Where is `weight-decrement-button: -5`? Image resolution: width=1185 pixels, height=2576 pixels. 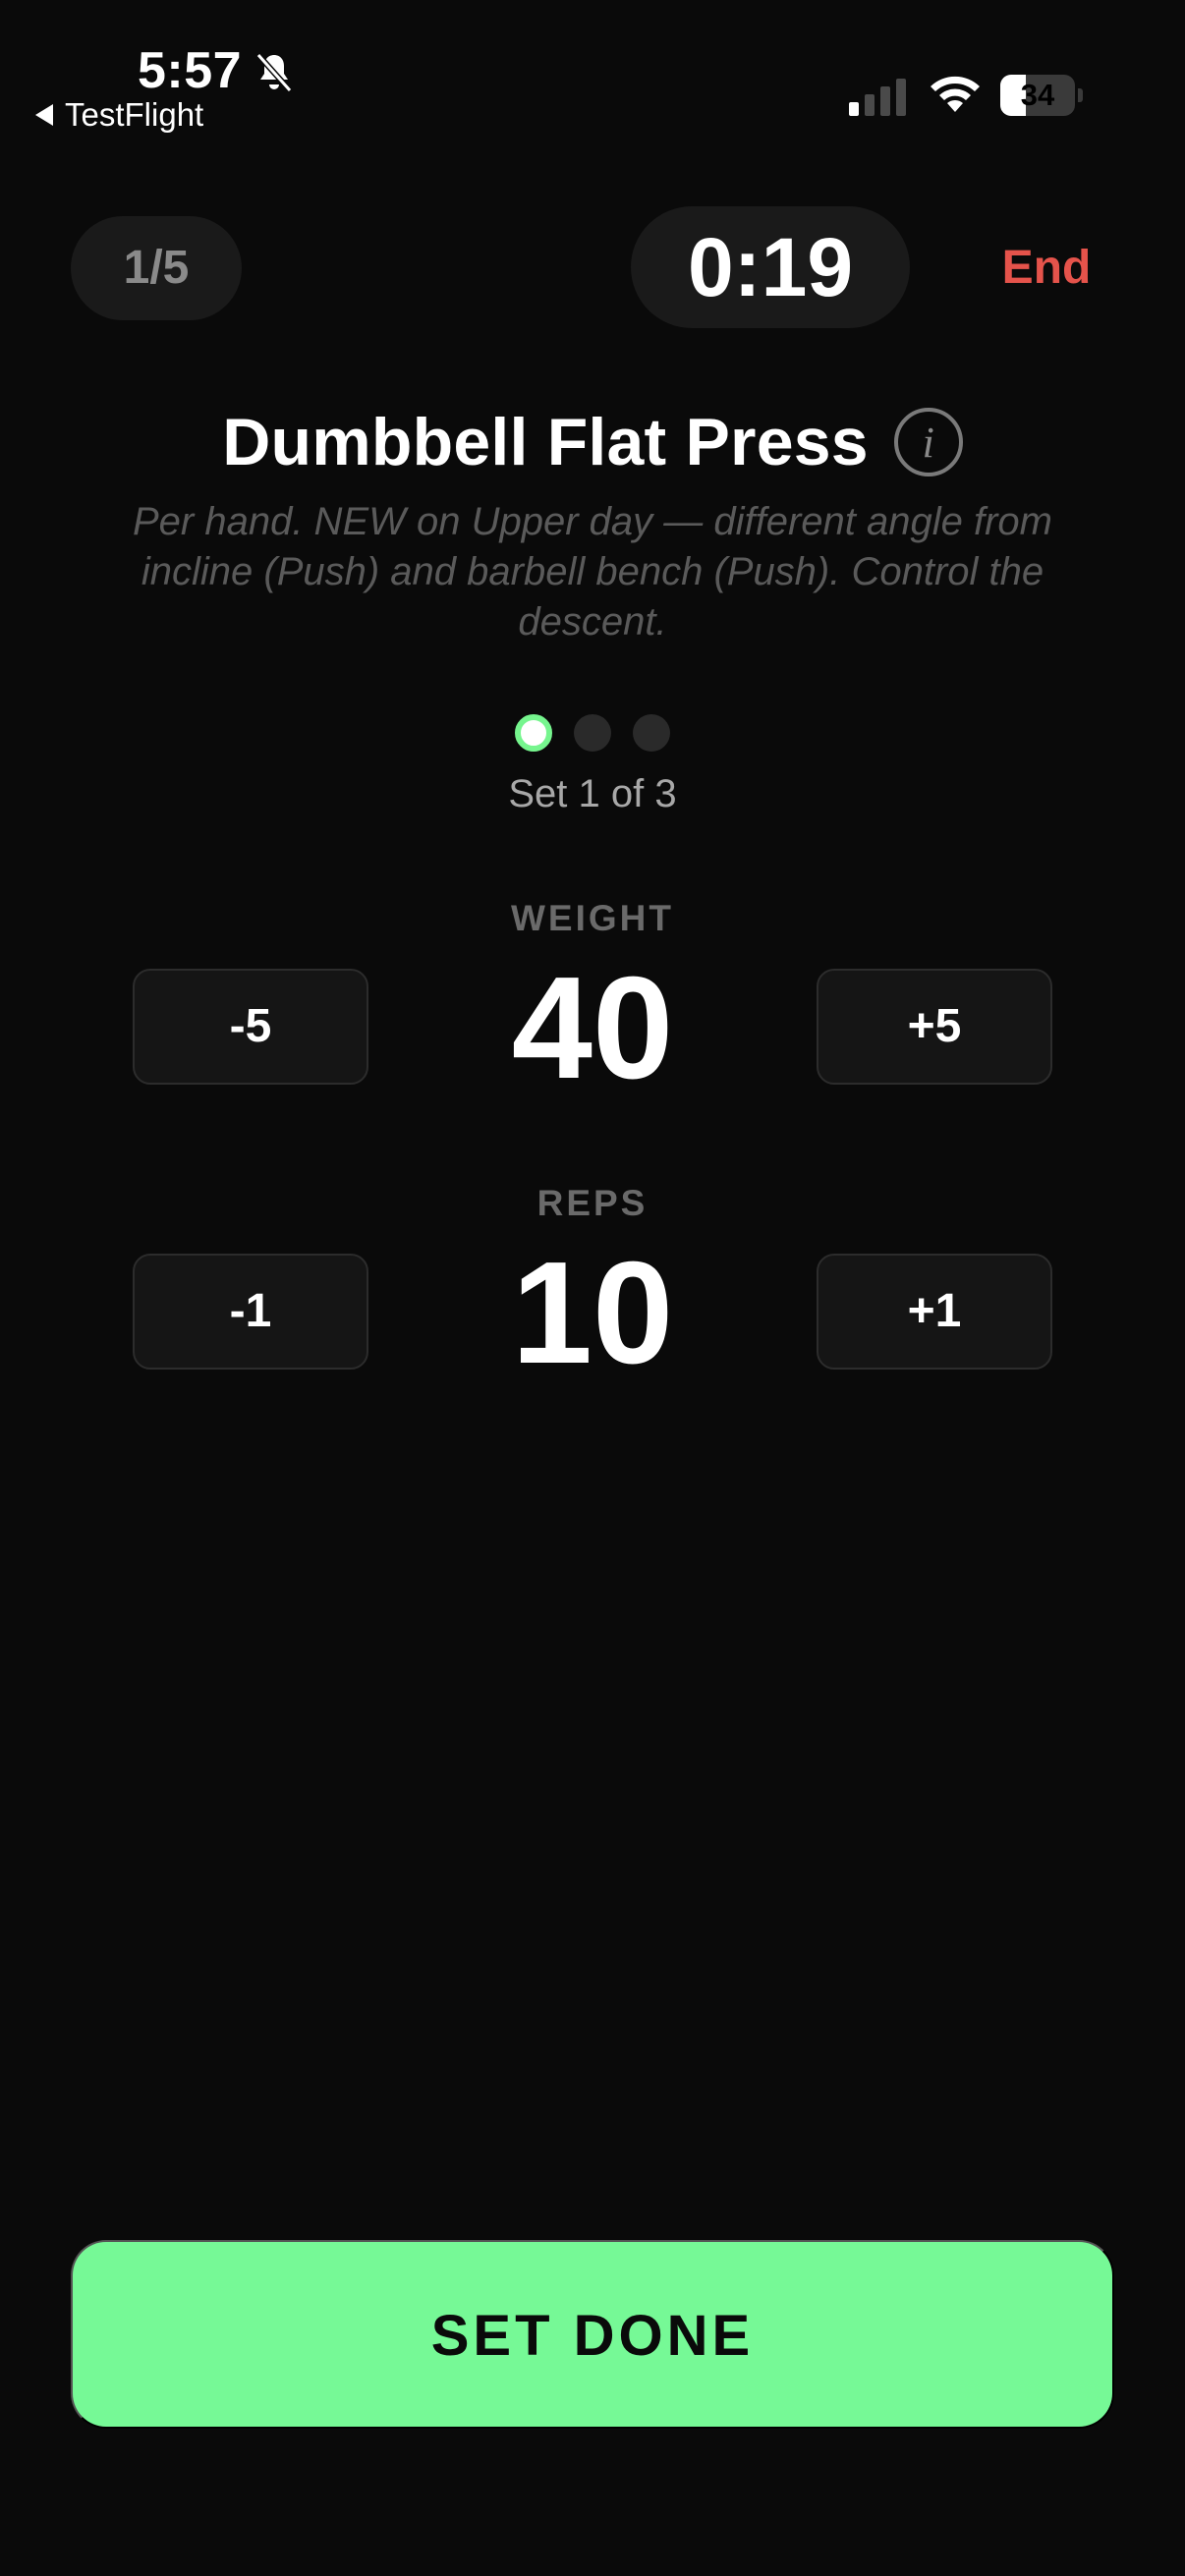
weight-decrement-button: -5 is located at coordinates (251, 1027).